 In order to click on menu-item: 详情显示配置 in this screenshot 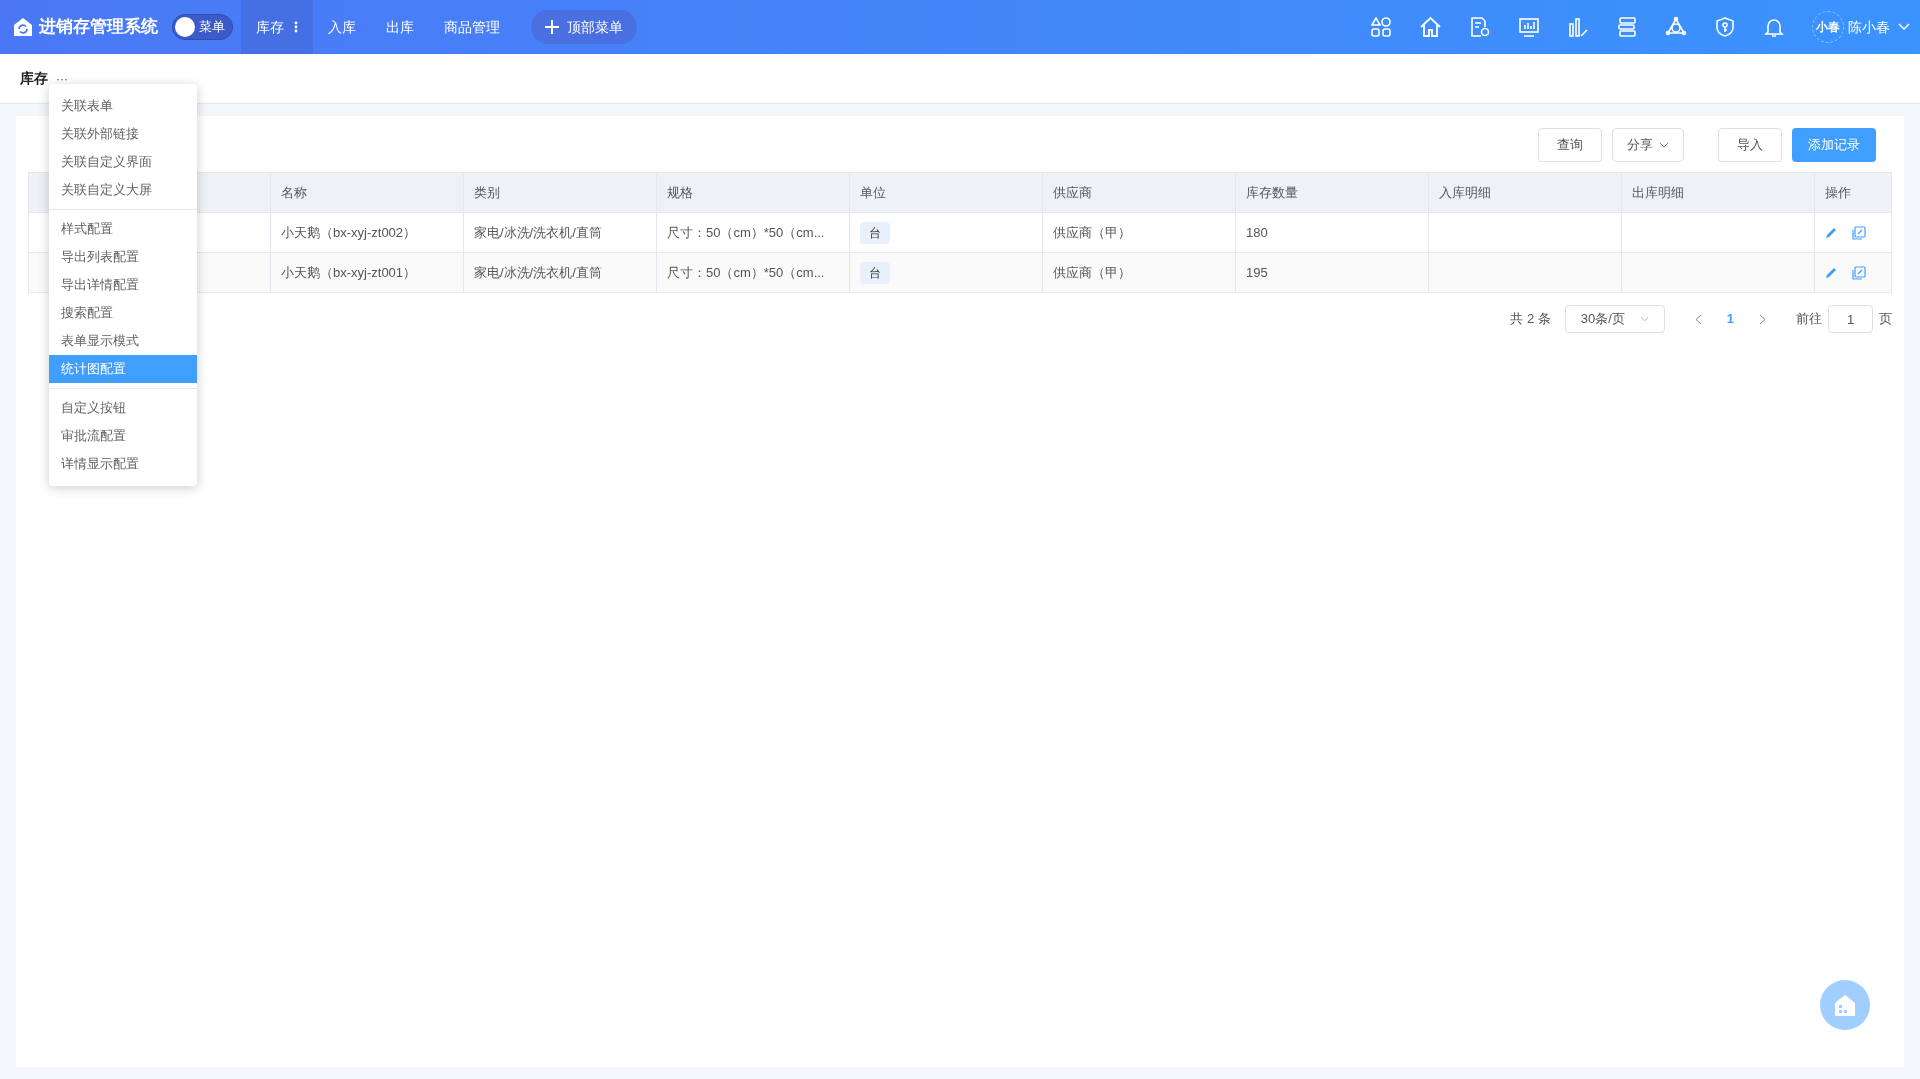, I will do `click(123, 464)`.